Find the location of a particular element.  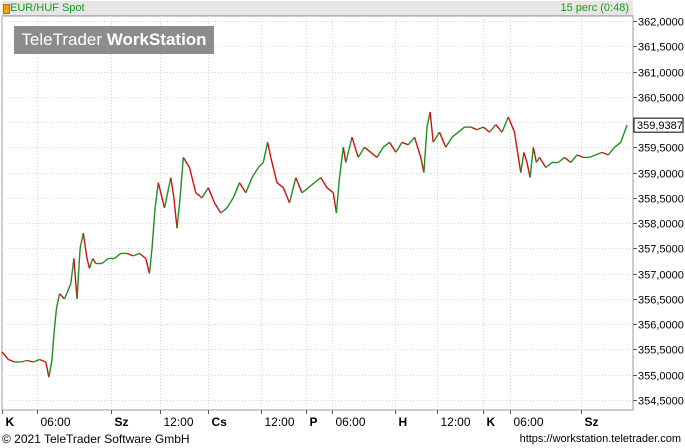

y-tick-label: 362,0000 is located at coordinates (661, 23).